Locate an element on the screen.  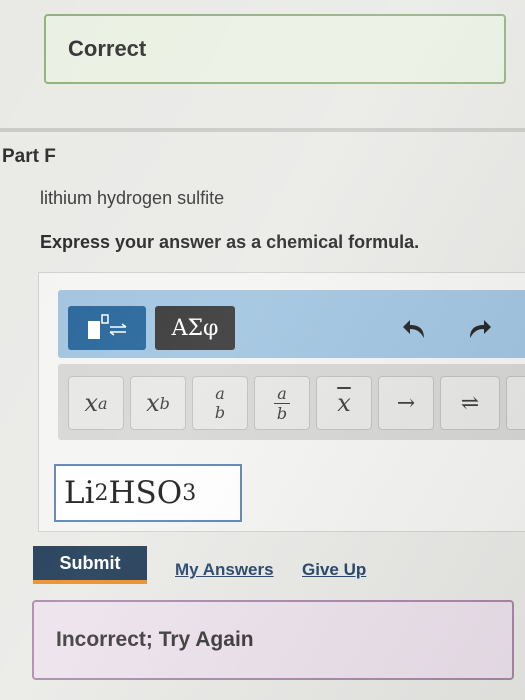
fraction-key-num: a is located at coordinates (220, 393).